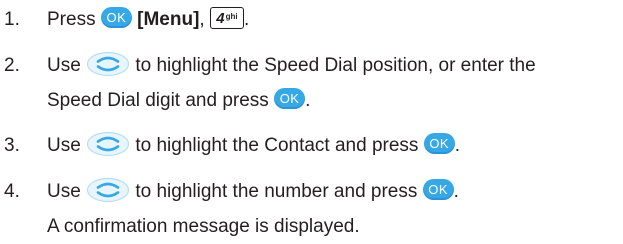 Image resolution: width=623 pixels, height=244 pixels. What do you see at coordinates (276, 191) in the screenshot?
I see `step-text: to highlight the number and press` at bounding box center [276, 191].